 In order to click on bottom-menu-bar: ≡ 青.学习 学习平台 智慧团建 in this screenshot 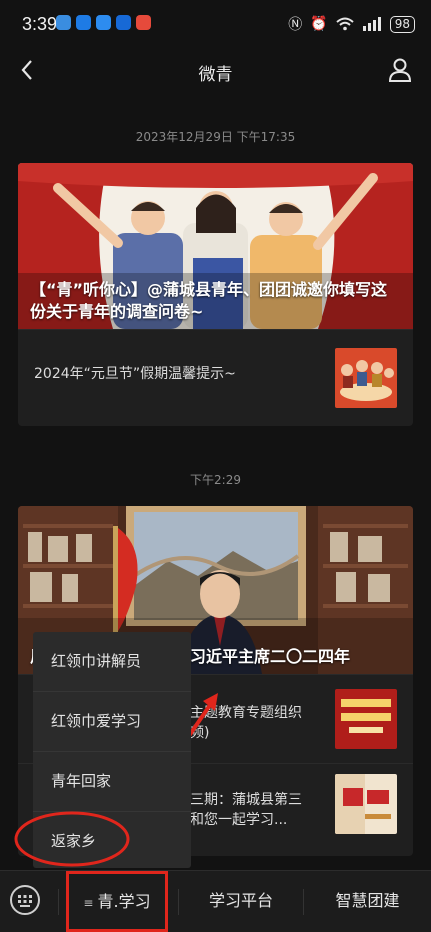, I will do `click(215, 901)`.